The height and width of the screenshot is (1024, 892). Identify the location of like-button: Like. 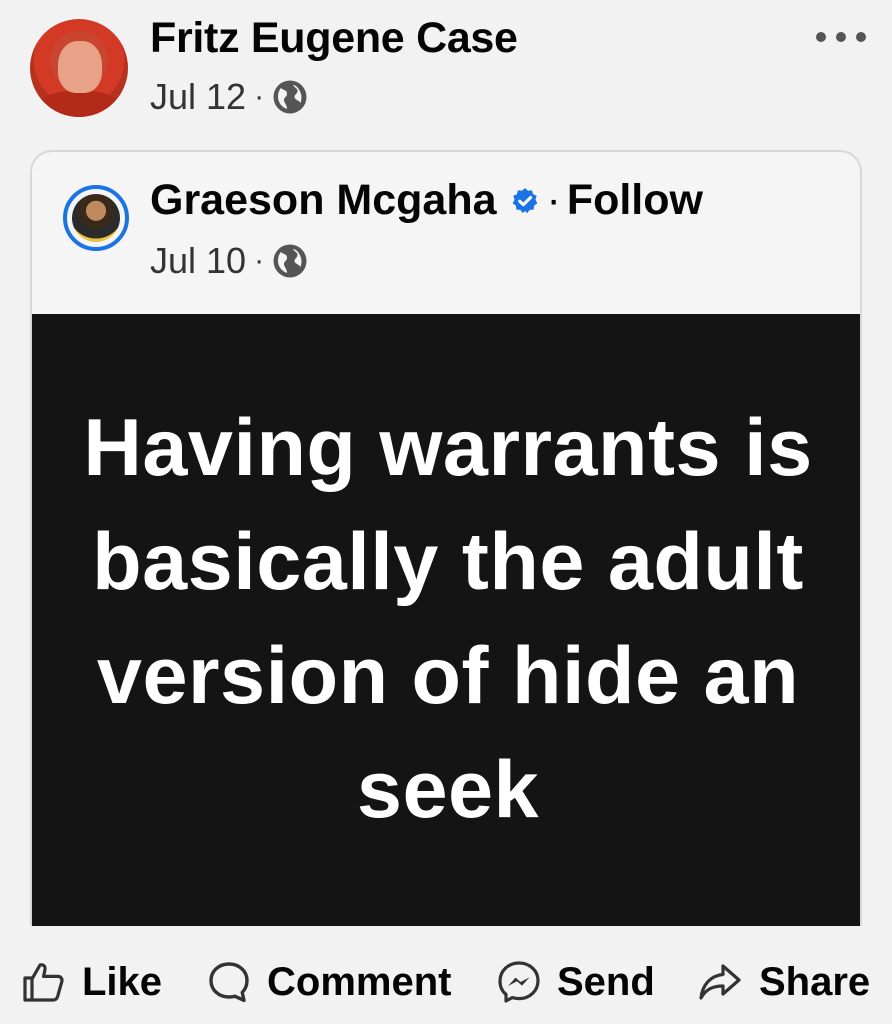
(91, 982).